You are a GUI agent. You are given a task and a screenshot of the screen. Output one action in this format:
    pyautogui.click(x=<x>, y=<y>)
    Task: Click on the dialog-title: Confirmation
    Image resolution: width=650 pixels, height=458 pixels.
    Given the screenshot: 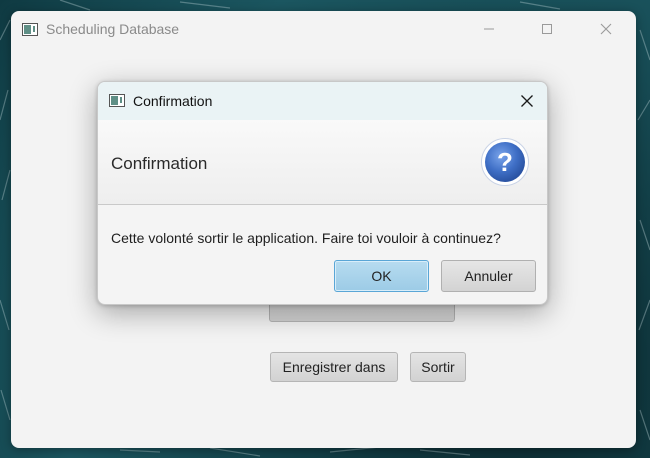 What is the action you would take?
    pyautogui.click(x=173, y=101)
    